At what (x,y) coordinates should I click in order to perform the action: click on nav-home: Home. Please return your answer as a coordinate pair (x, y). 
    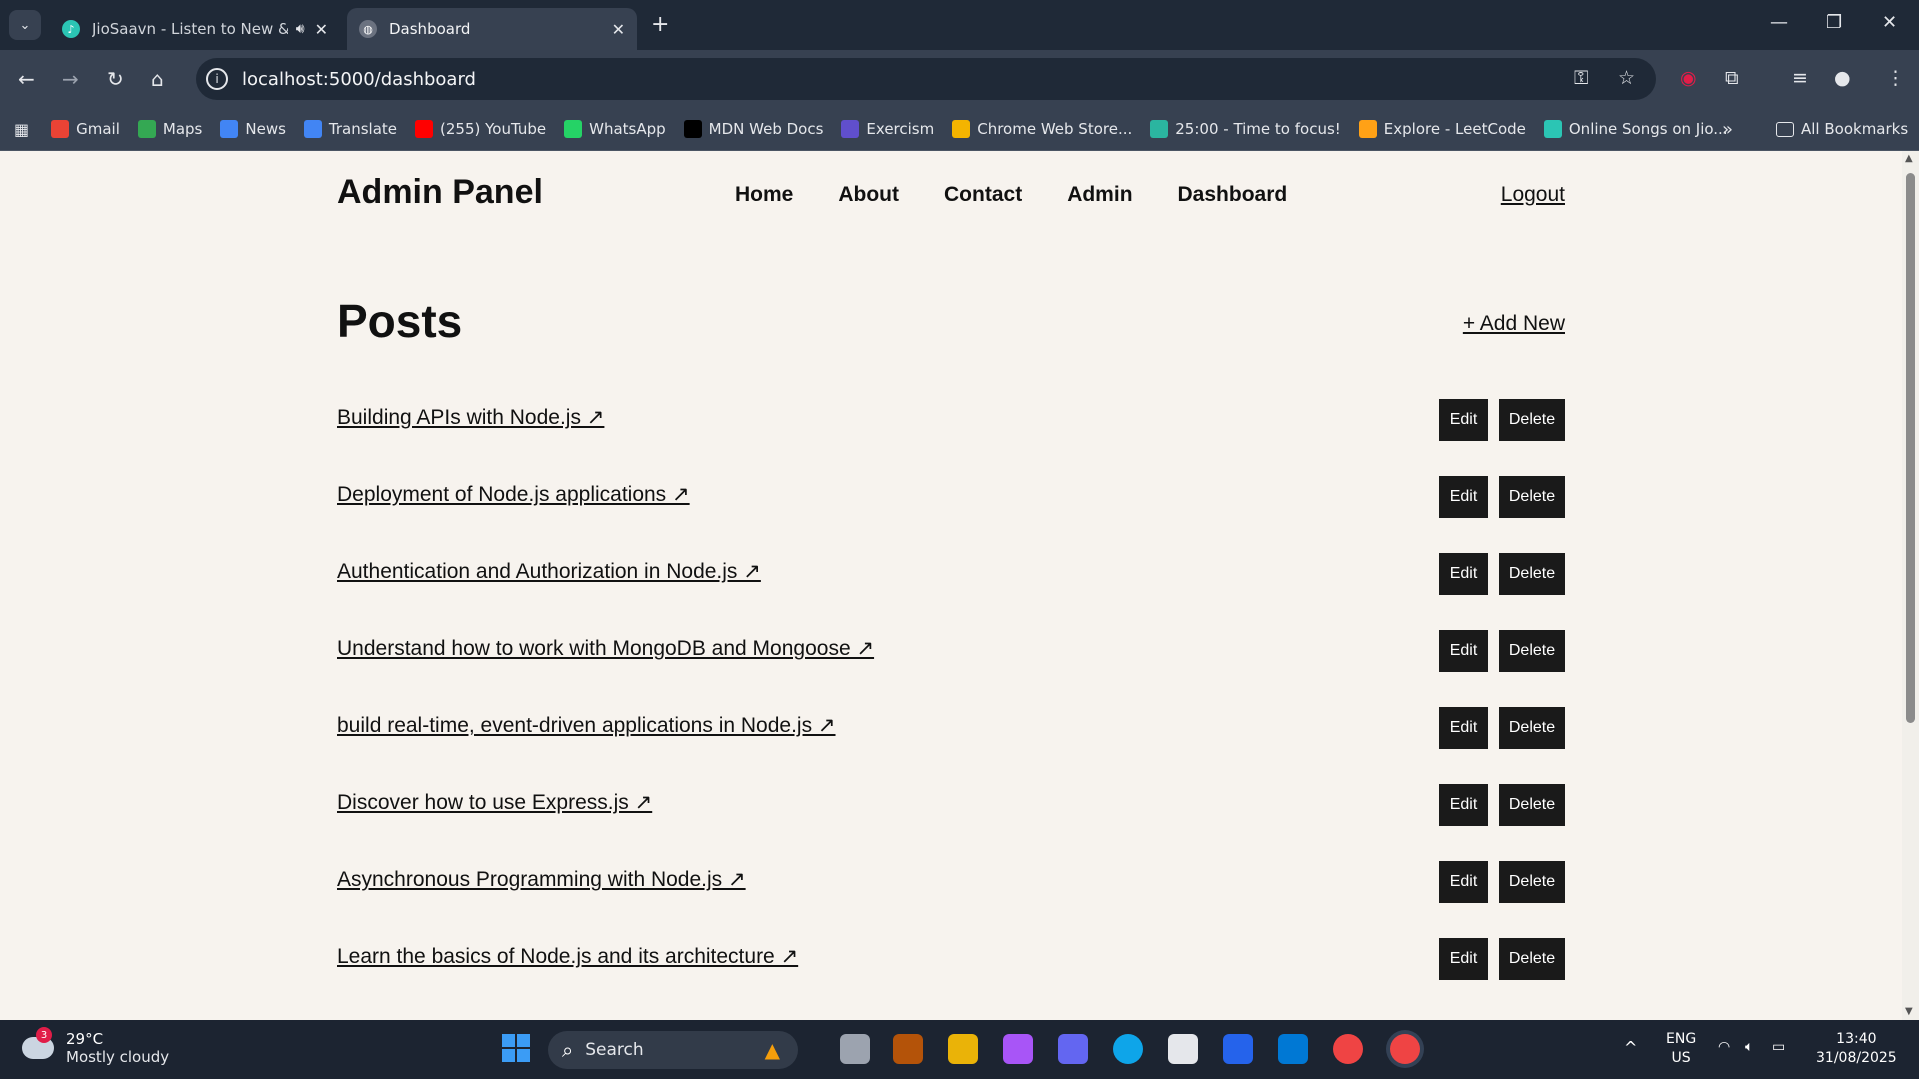
    Looking at the image, I should click on (764, 195).